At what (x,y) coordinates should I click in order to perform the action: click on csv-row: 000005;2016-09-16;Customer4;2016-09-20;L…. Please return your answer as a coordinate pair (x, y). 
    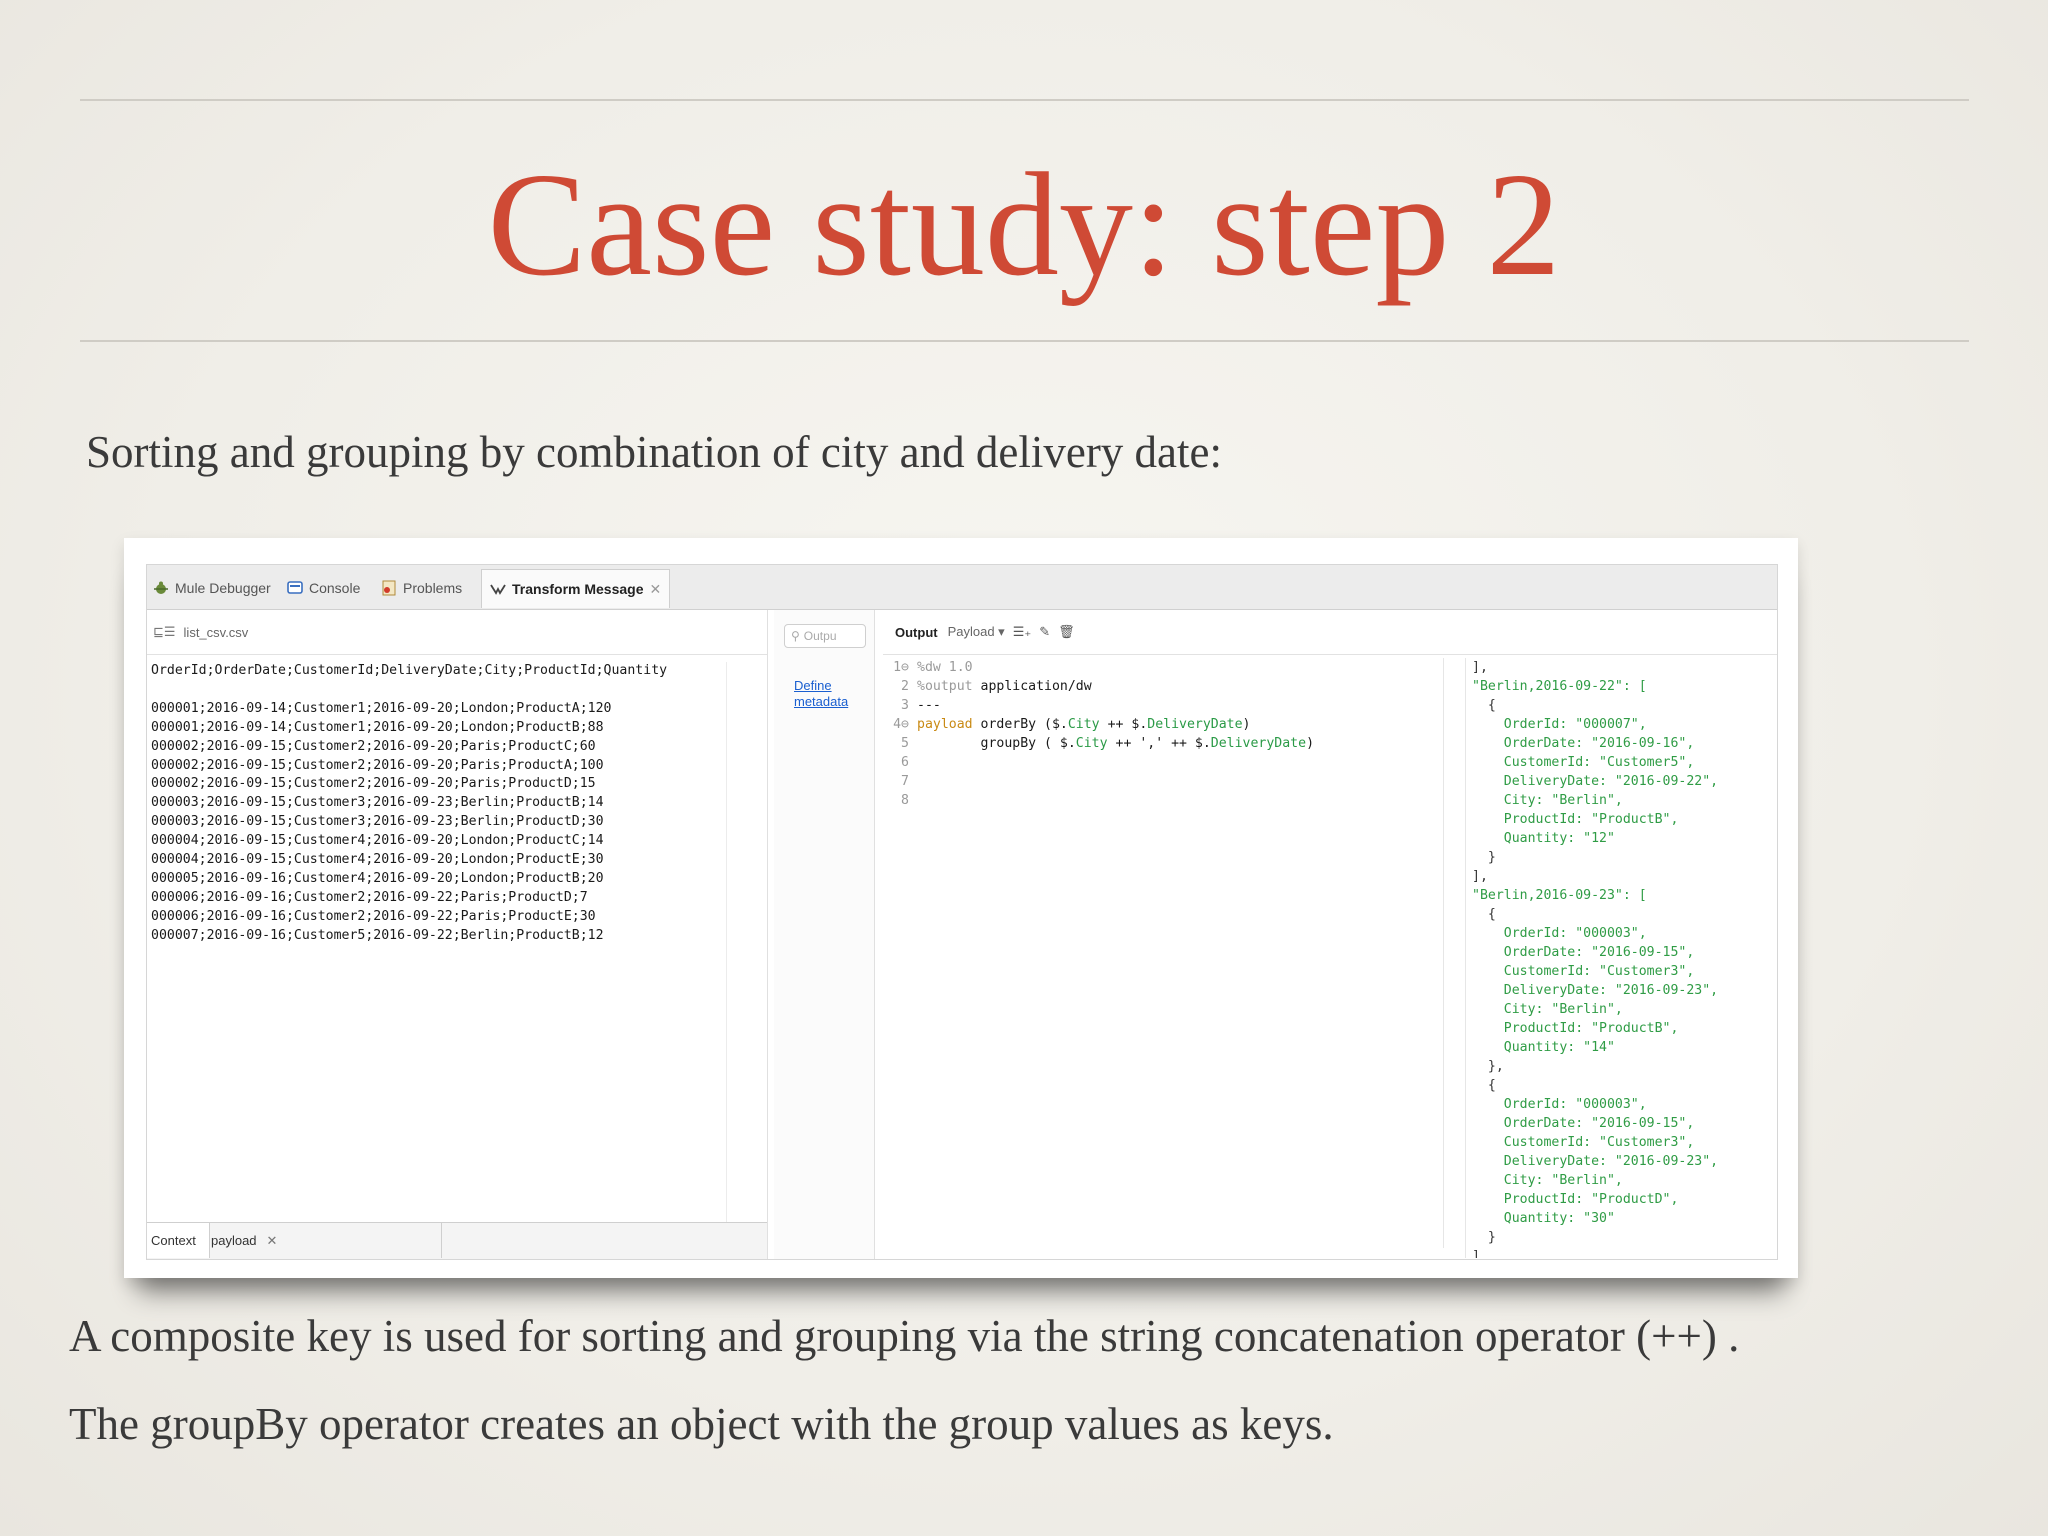
    Looking at the image, I should click on (377, 878).